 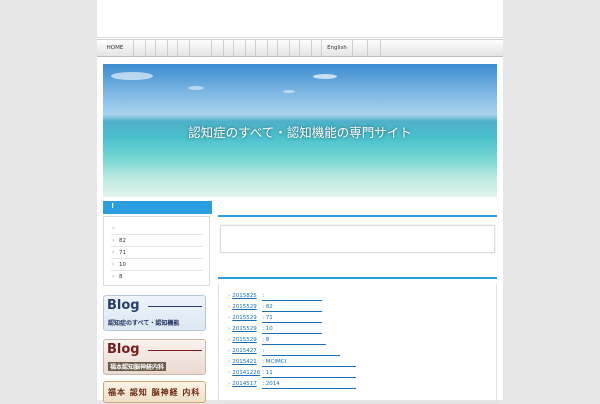 What do you see at coordinates (137, 366) in the screenshot?
I see `banner-subtitle: 福本認知脳神経内科` at bounding box center [137, 366].